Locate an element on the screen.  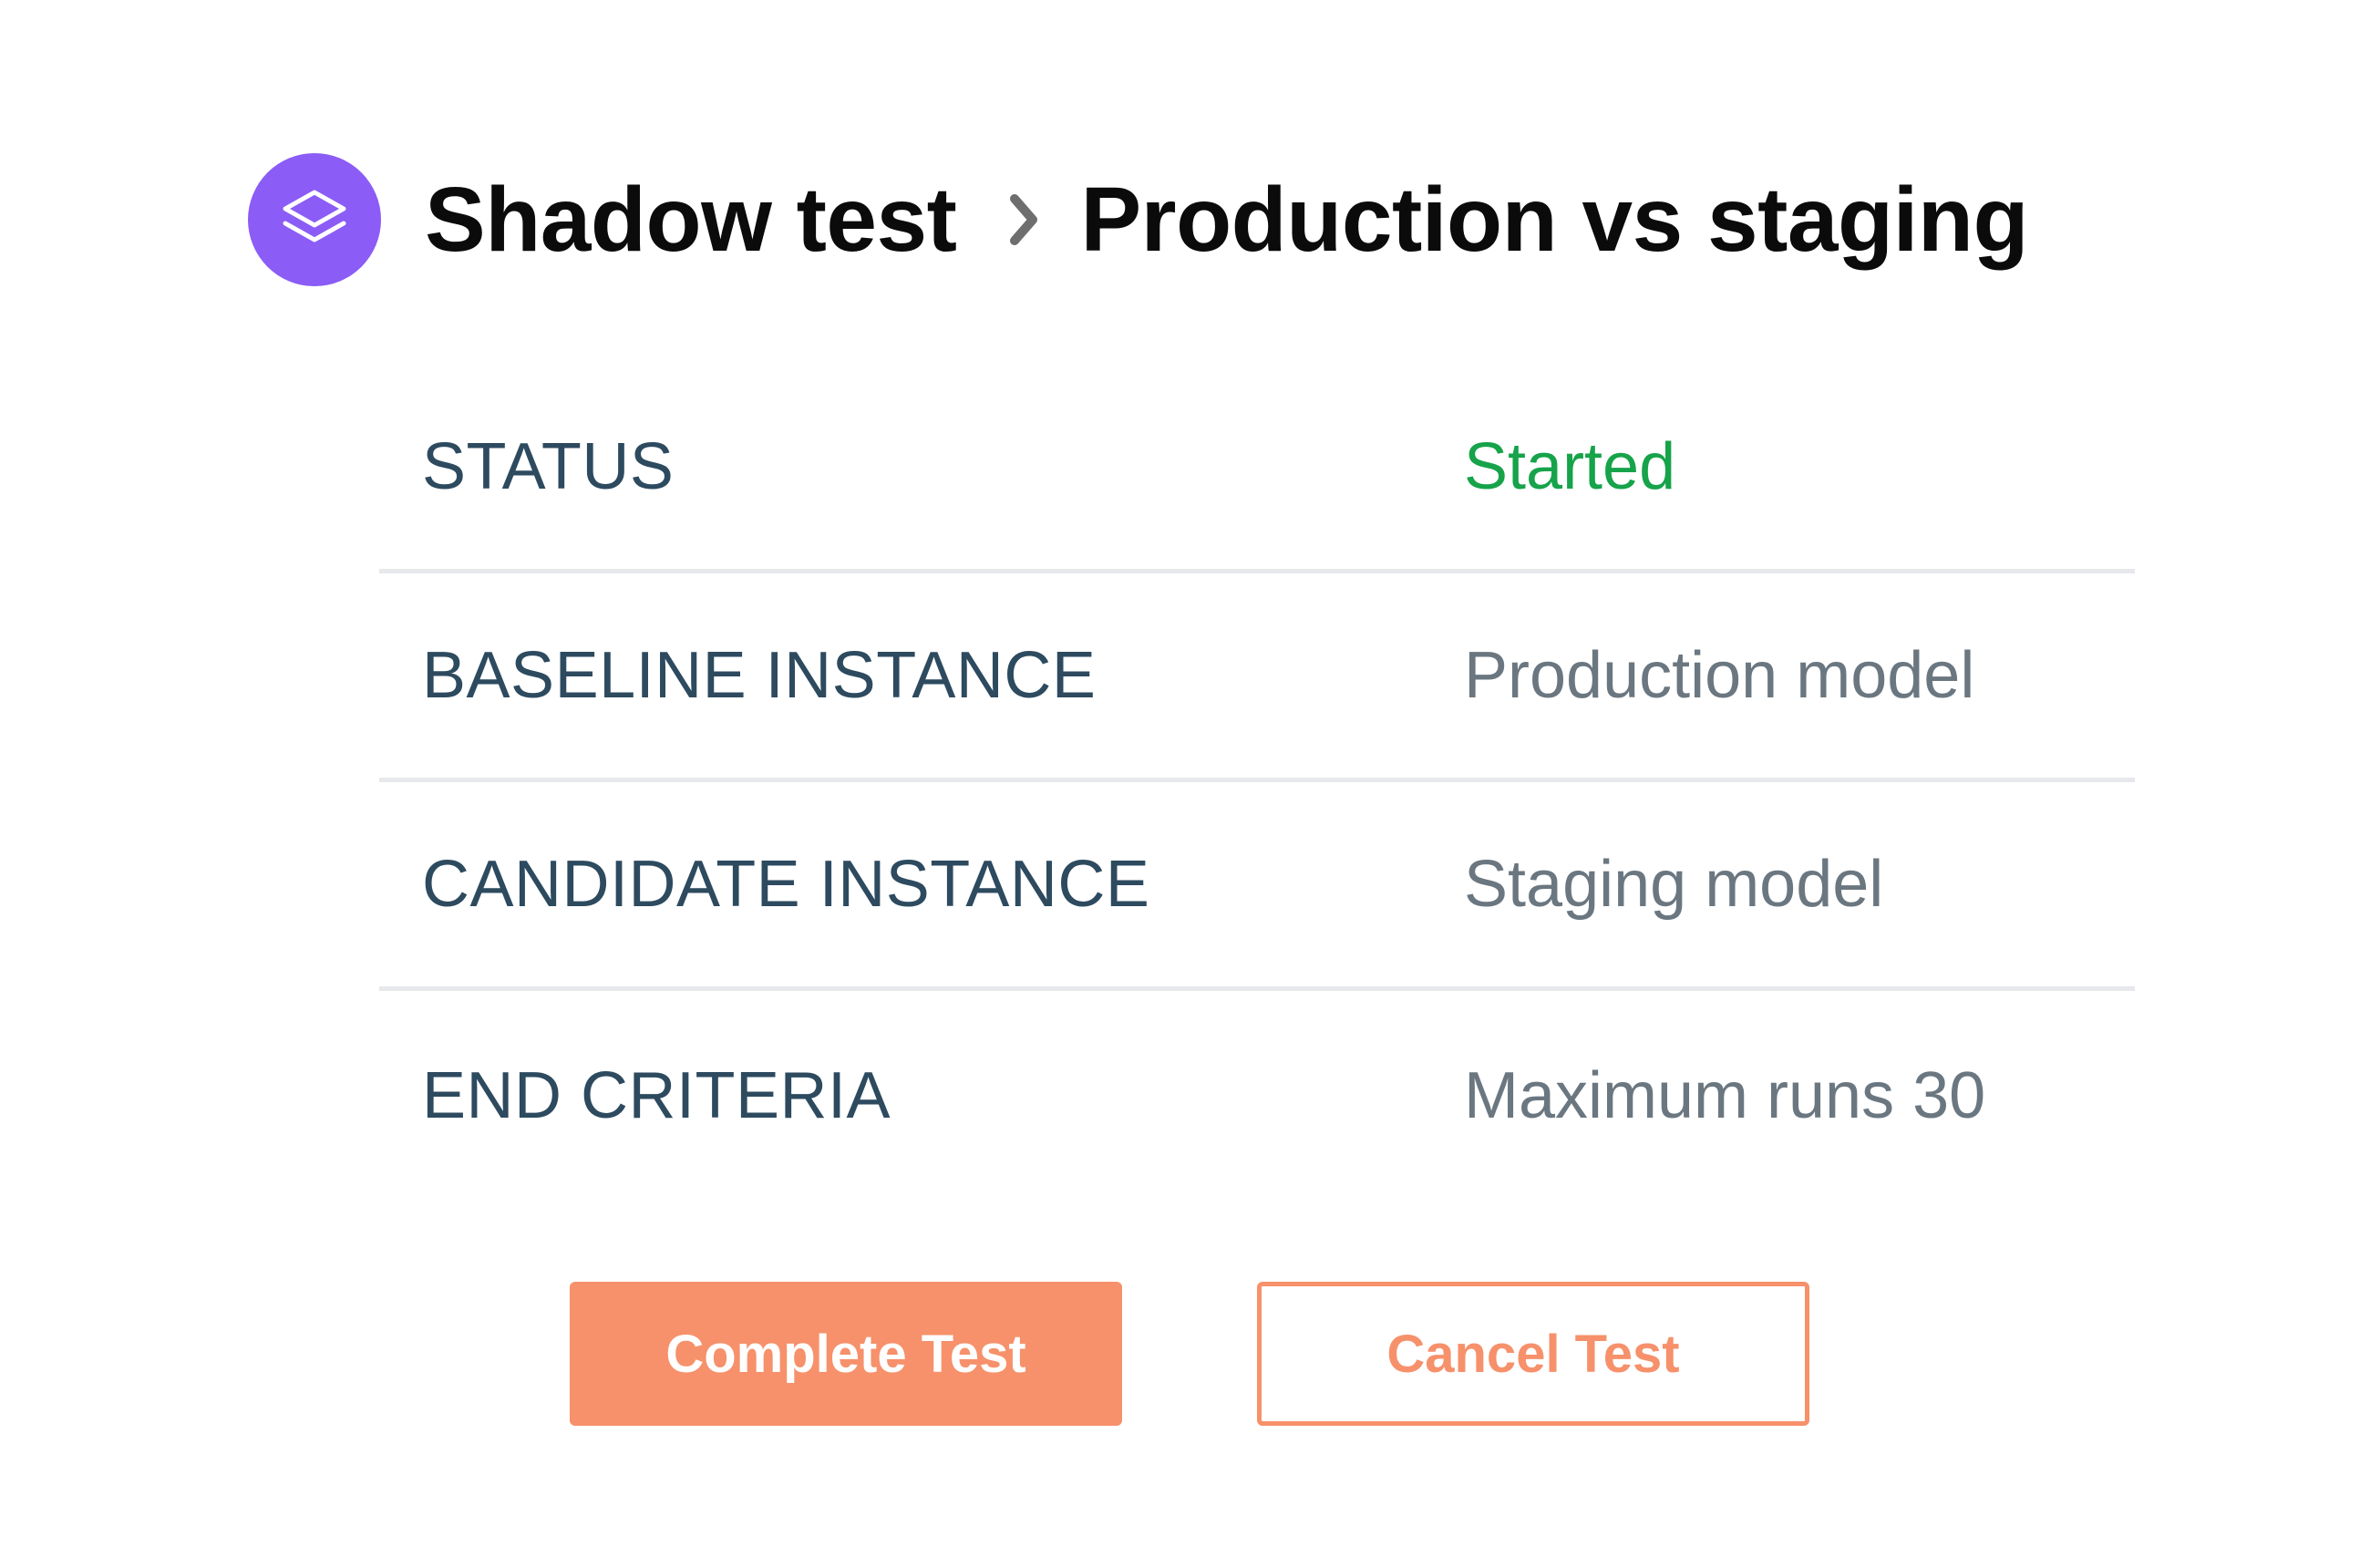
candidate-instance-row: CANDIDATE INSTANCE Staging model is located at coordinates (1257, 886).